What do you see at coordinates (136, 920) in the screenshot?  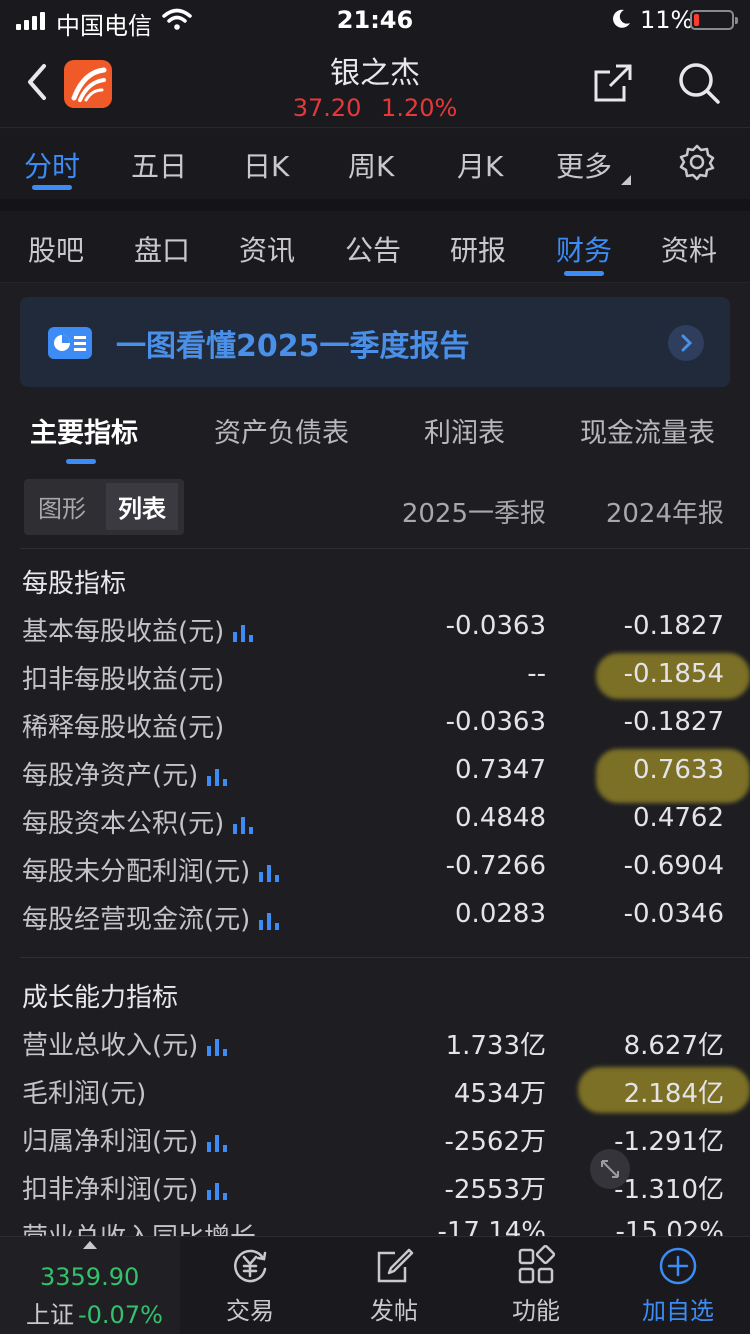 I see `metric-label-text: 每股经营现金流(元)` at bounding box center [136, 920].